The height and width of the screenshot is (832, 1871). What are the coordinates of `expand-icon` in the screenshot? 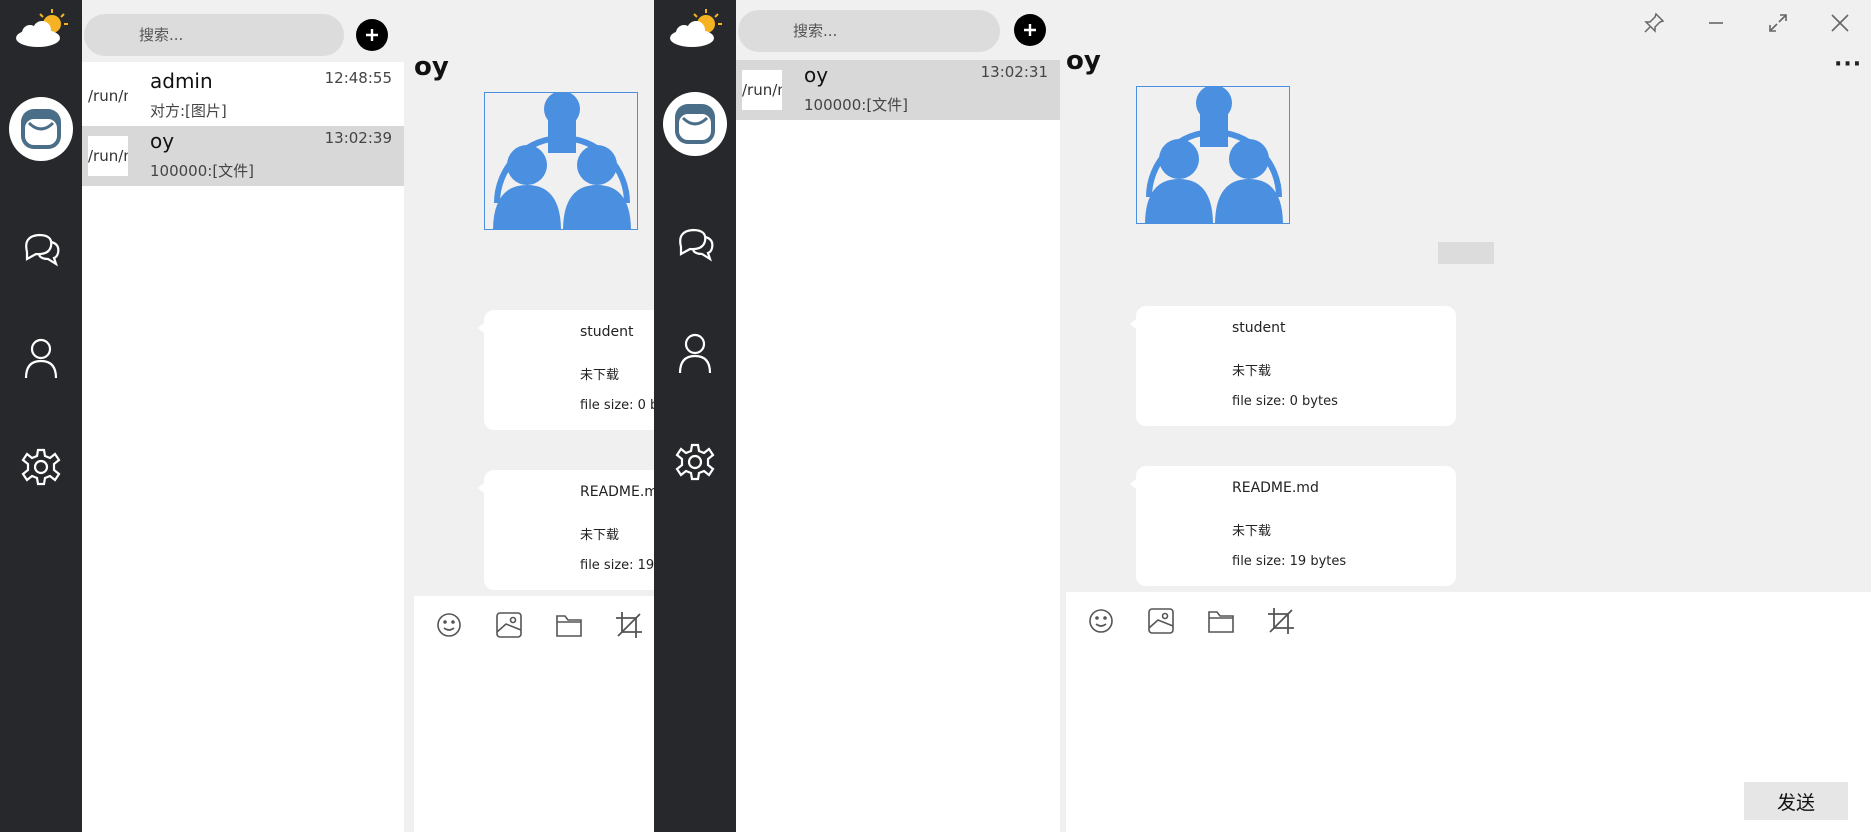 It's located at (1778, 23).